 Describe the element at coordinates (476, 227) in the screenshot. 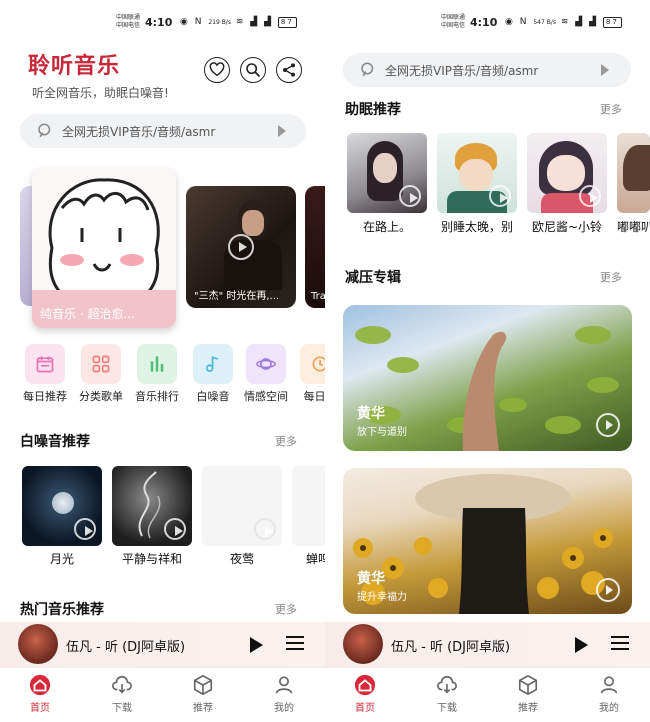

I see `sleep-label: 别睡太晚，别` at that location.